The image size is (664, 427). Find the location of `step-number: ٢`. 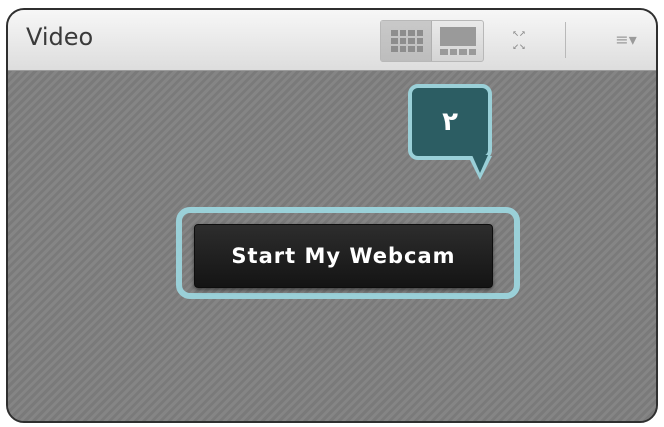

step-number: ٢ is located at coordinates (450, 122).